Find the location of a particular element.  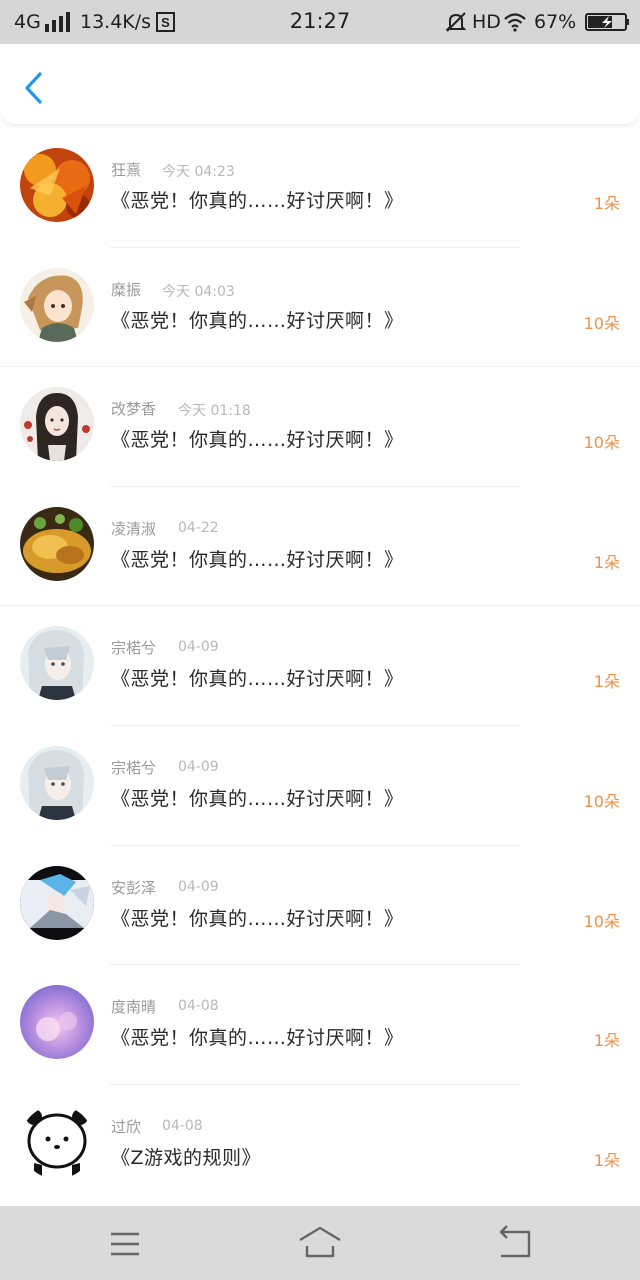

status-bar: 4G 13.4K/s S 21:27 HD 67% is located at coordinates (320, 22).